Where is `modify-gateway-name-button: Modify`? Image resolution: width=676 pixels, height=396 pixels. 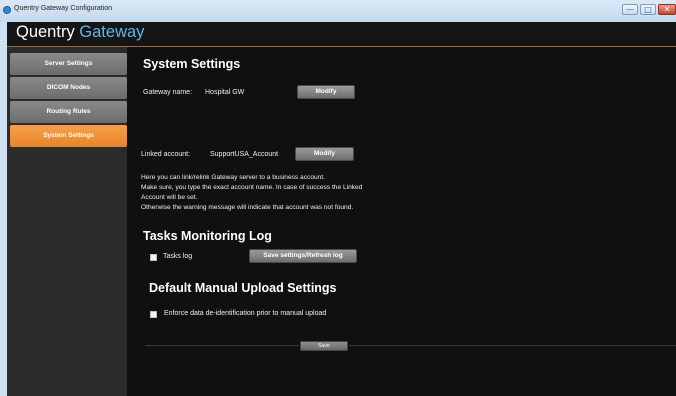
modify-gateway-name-button: Modify is located at coordinates (326, 92).